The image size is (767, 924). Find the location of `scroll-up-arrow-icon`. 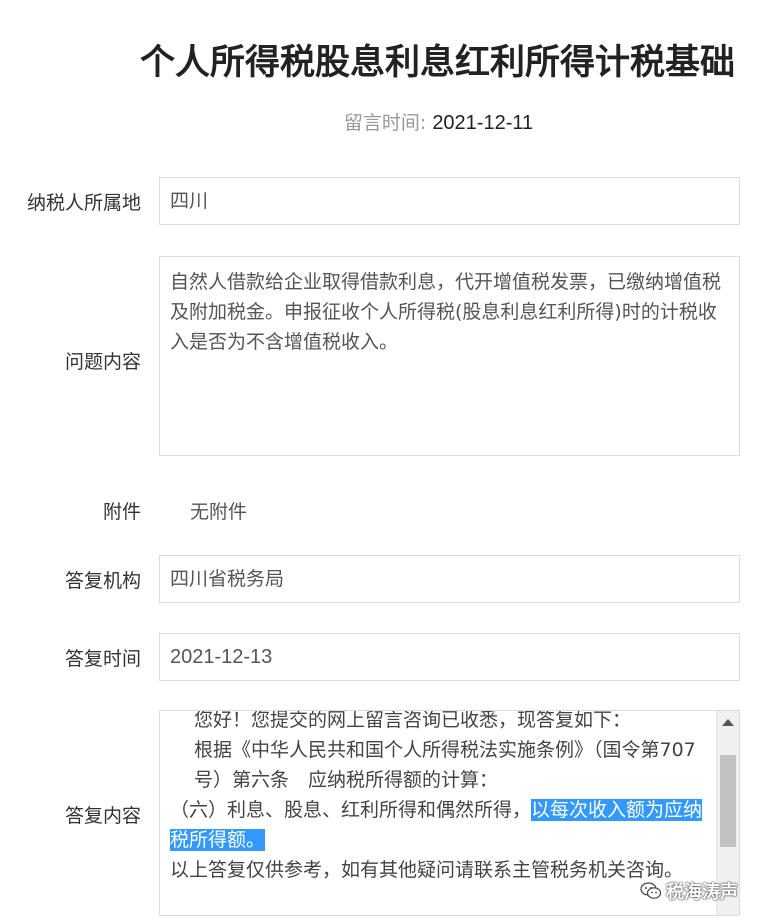

scroll-up-arrow-icon is located at coordinates (728, 722).